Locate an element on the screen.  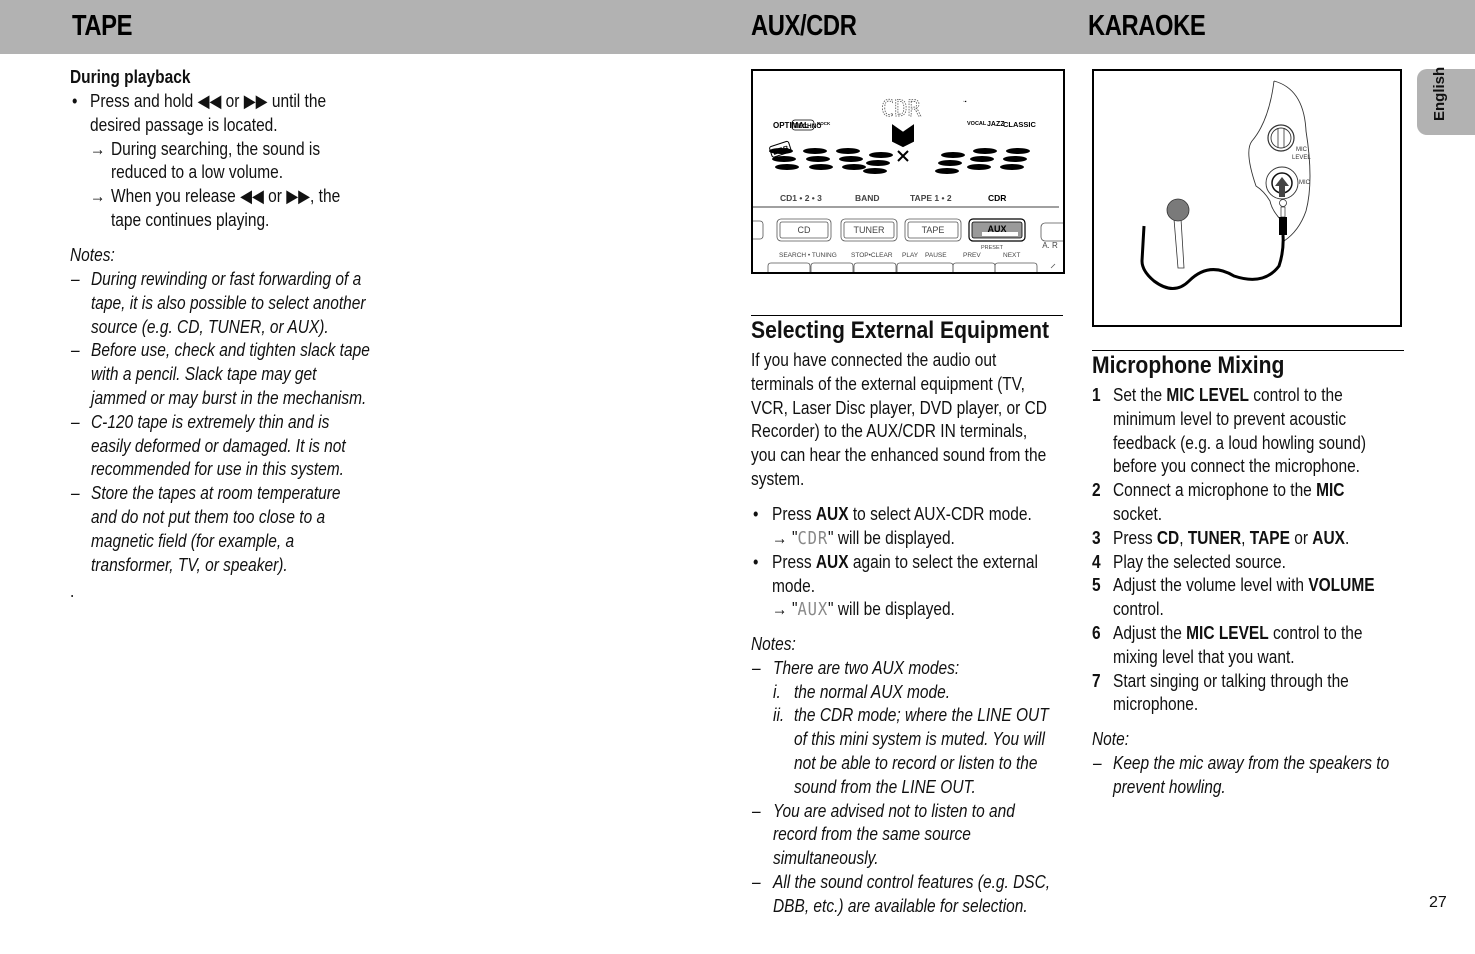
spectrum-analyzer is located at coordinates (899, 149).